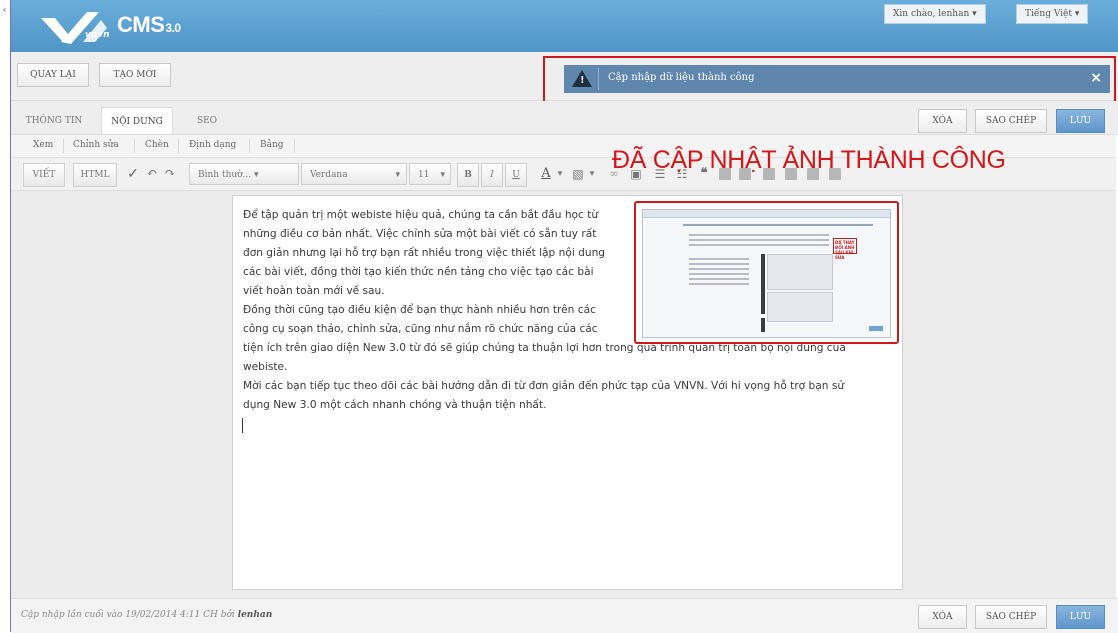 The image size is (1118, 633). Describe the element at coordinates (4, 9) in the screenshot. I see `chevron-left-icon: ‹` at that location.